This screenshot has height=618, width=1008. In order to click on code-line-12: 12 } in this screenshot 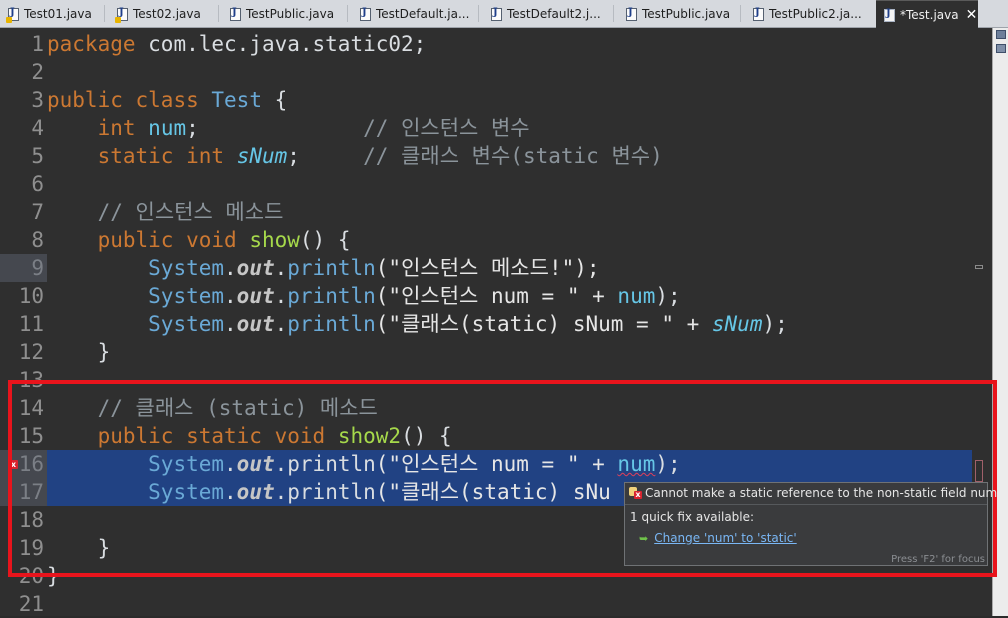, I will do `click(486, 352)`.